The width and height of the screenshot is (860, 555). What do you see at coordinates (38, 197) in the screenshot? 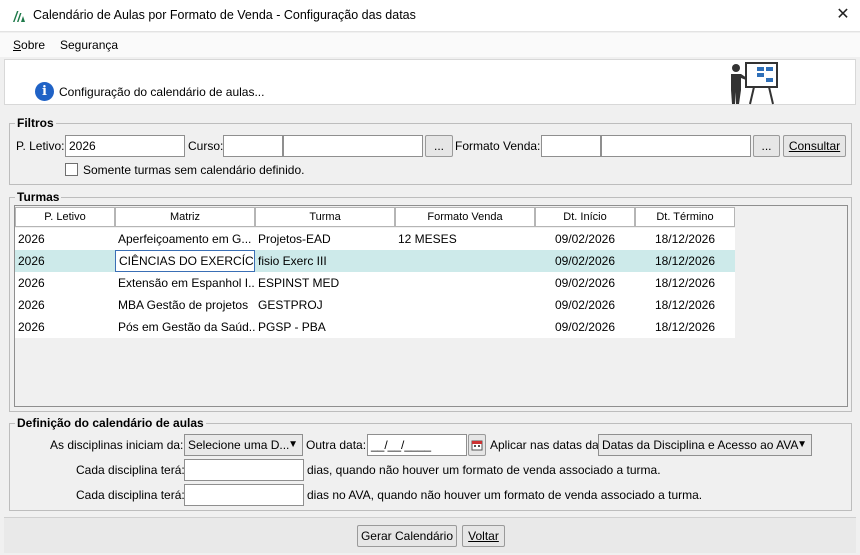
I see `turmas-legend: Turmas` at bounding box center [38, 197].